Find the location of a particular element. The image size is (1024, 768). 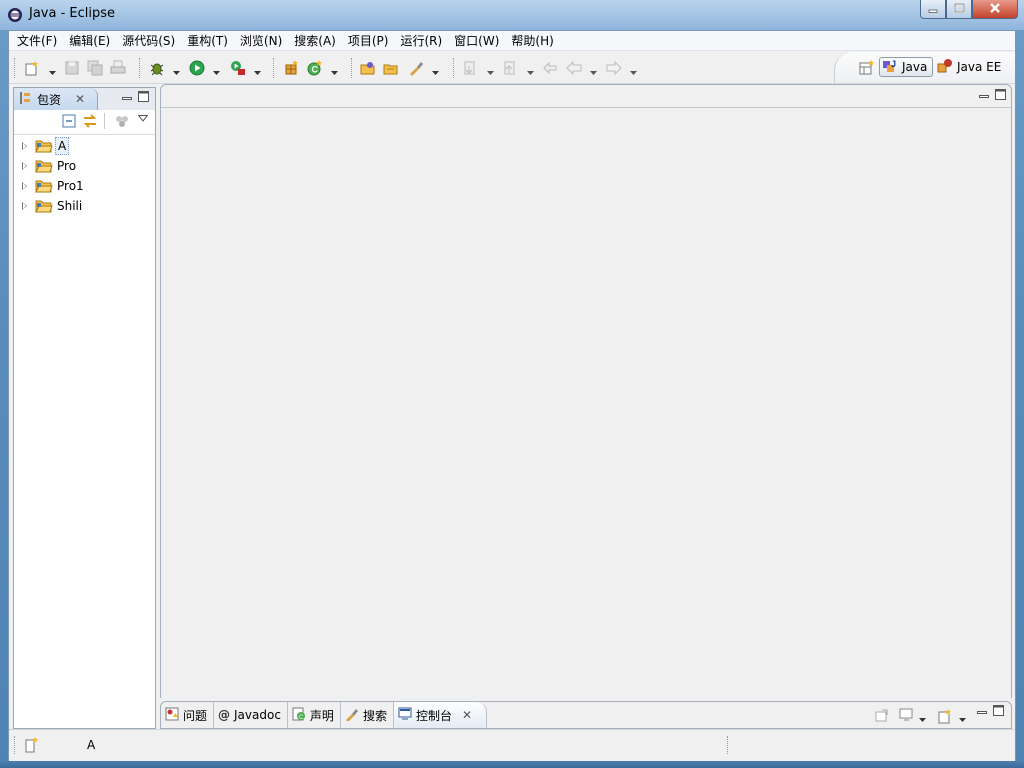

tab-javadoc: @ Javadoc is located at coordinates (251, 715).